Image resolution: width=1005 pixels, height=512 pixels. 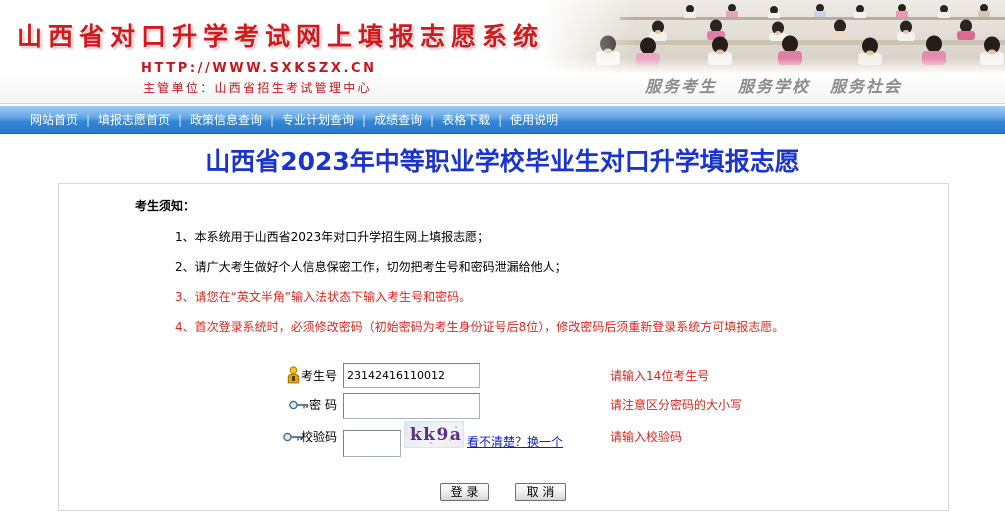 I want to click on site-authority: 主管单位：山西省招生考试管理中心, so click(x=257, y=88).